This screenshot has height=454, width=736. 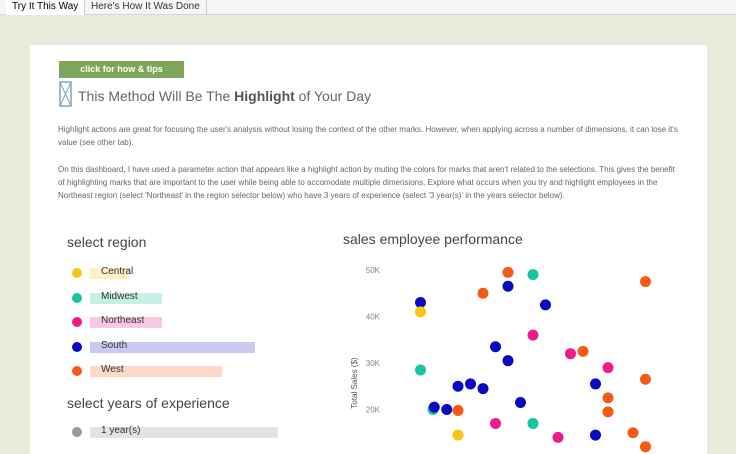 I want to click on years-selector-title: select years of experience, so click(x=148, y=403).